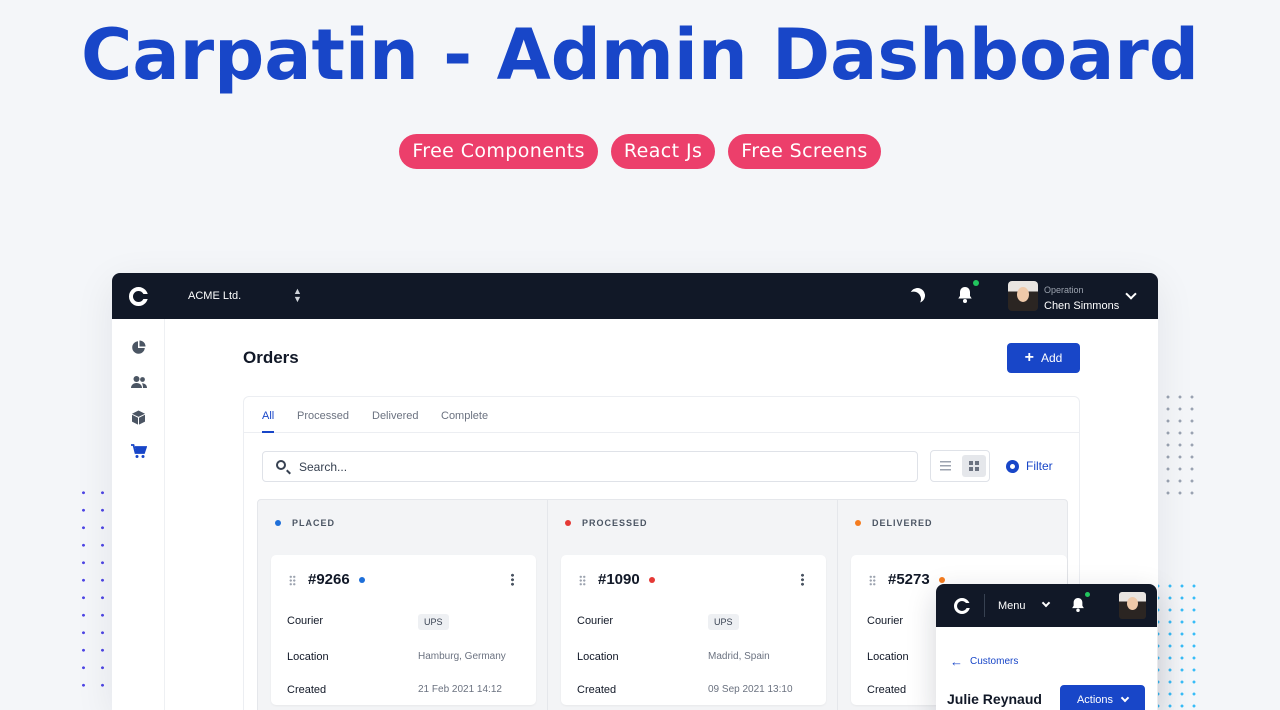  I want to click on pill-react-js: React Js, so click(663, 151).